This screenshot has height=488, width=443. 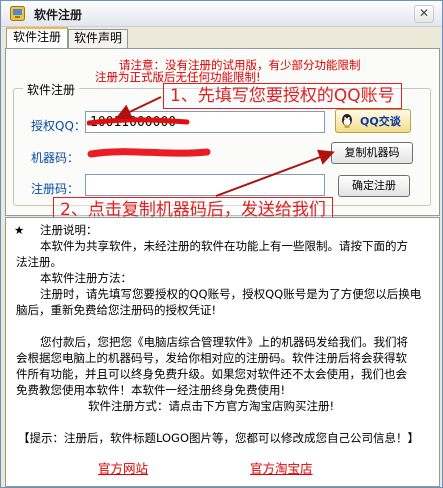 I want to click on title-bar: 软件注册 ✕, so click(x=221, y=14).